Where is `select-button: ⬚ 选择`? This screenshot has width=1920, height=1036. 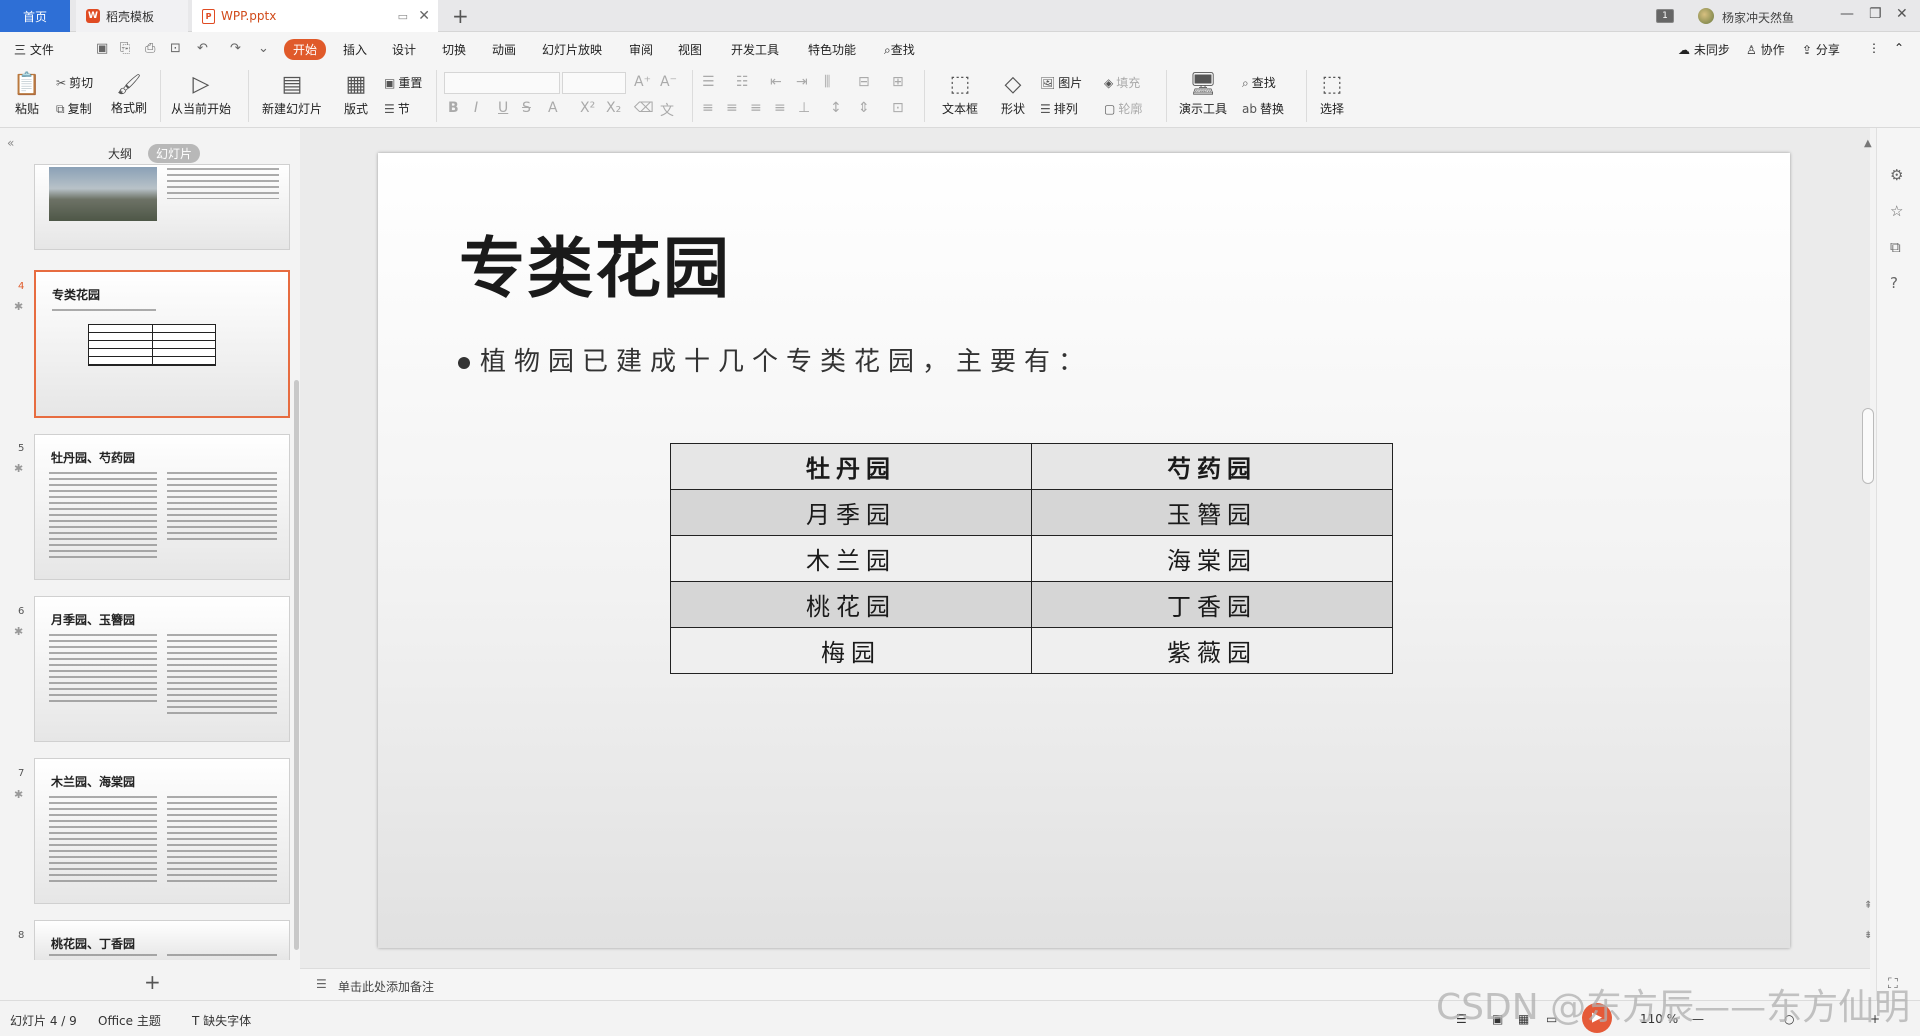 select-button: ⬚ 选择 is located at coordinates (1332, 94).